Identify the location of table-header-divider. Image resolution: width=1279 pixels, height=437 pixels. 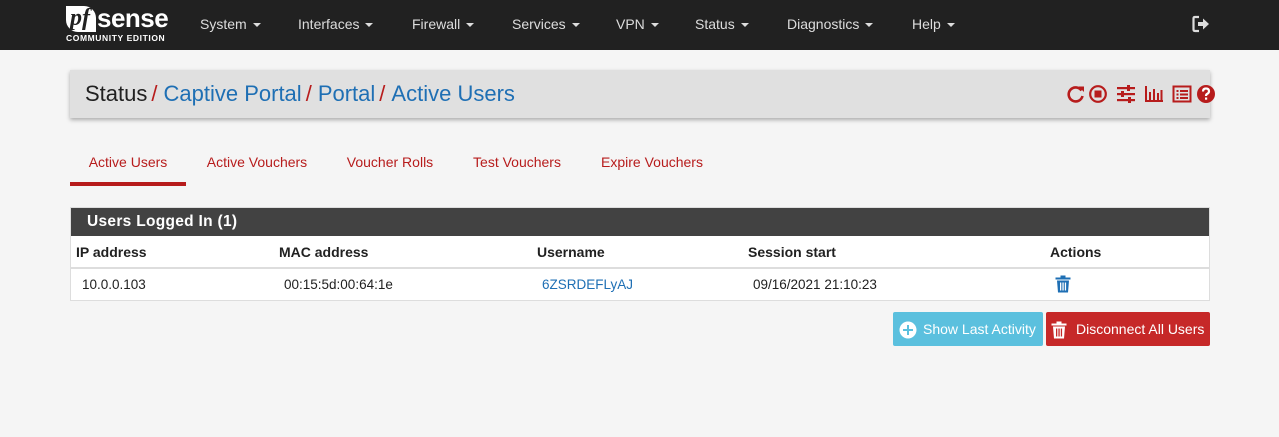
(640, 268).